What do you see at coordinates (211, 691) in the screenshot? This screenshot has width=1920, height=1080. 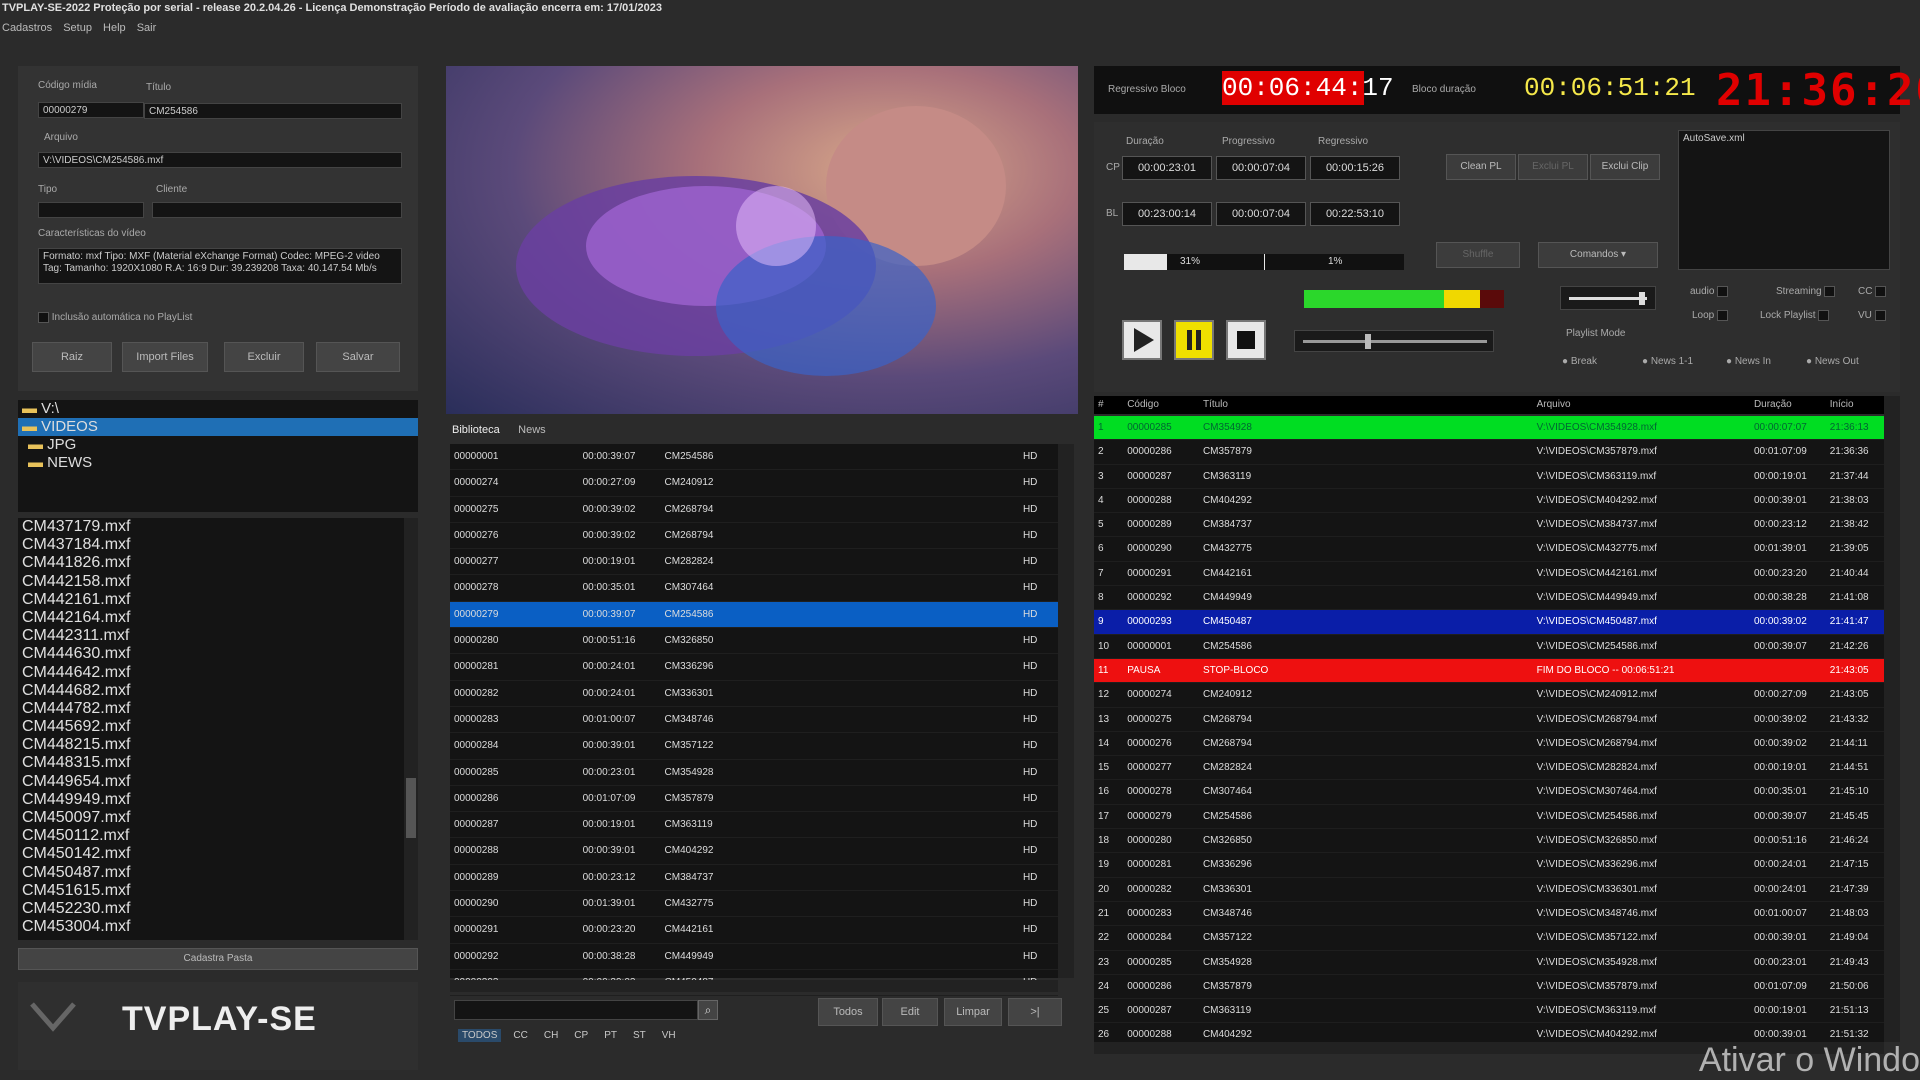 I see `file-list-item: CM444682.mxf` at bounding box center [211, 691].